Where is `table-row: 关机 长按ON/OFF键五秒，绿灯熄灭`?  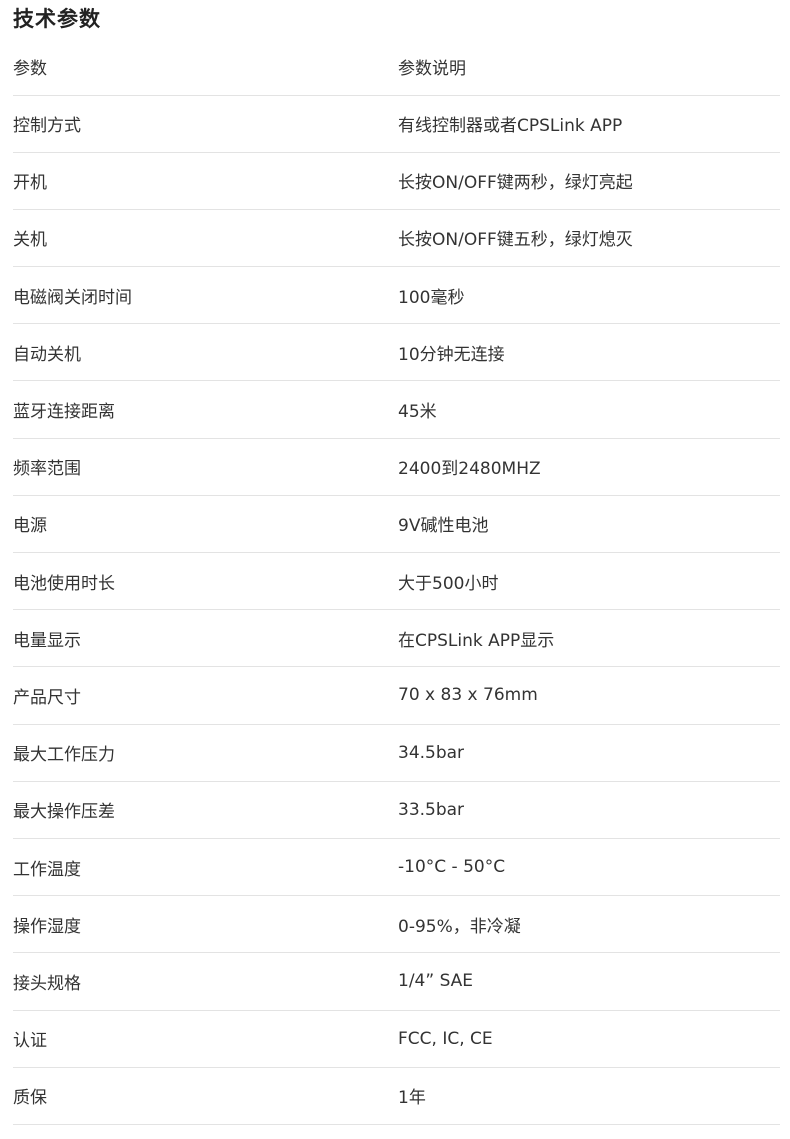 table-row: 关机 长按ON/OFF键五秒，绿灯熄灭 is located at coordinates (396, 238).